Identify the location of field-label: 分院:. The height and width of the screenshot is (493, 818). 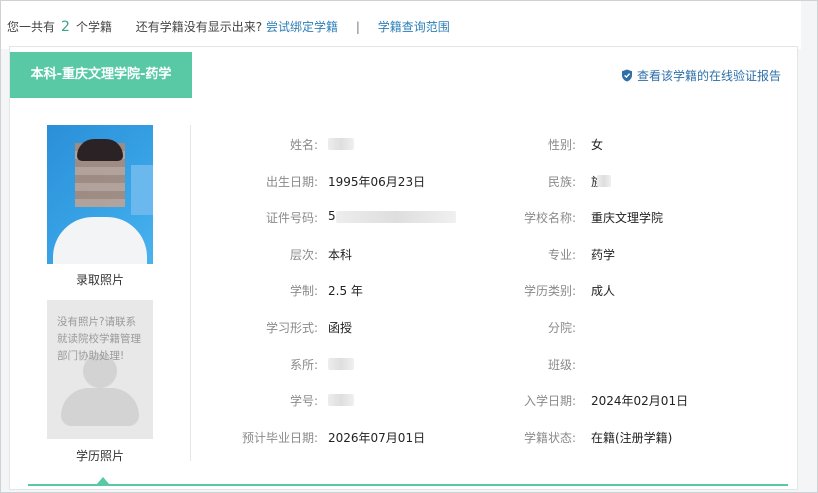
(561, 328).